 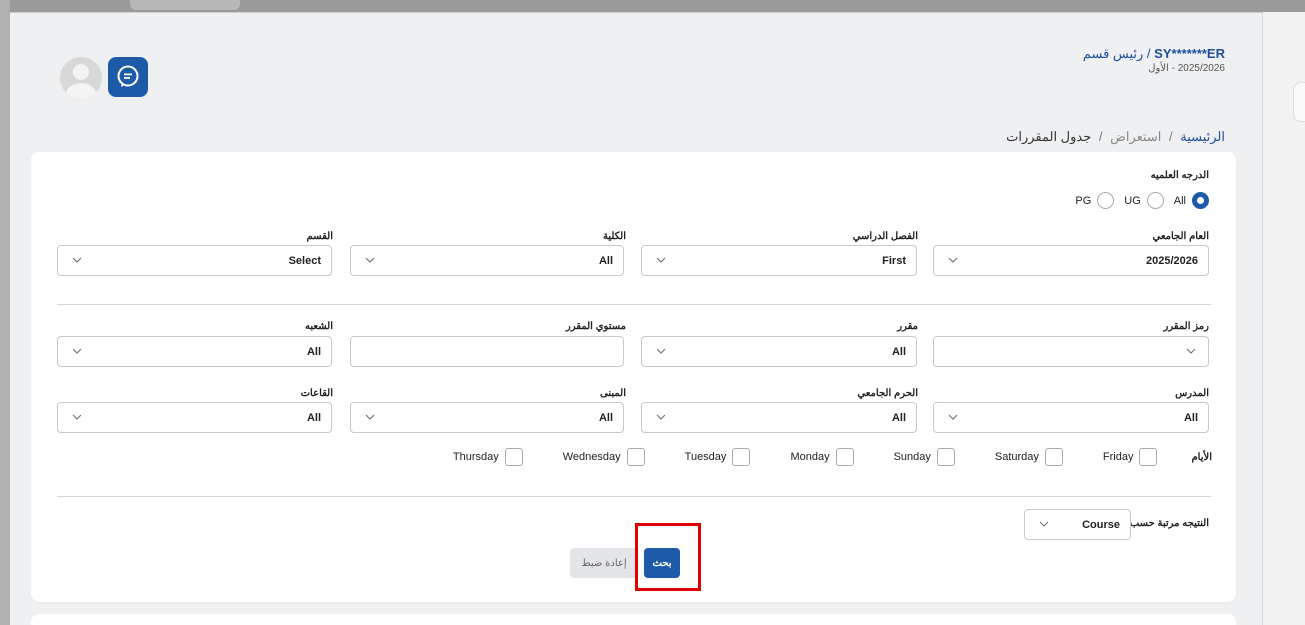 What do you see at coordinates (1049, 136) in the screenshot?
I see `breadcrumb-current: جدول المقررات` at bounding box center [1049, 136].